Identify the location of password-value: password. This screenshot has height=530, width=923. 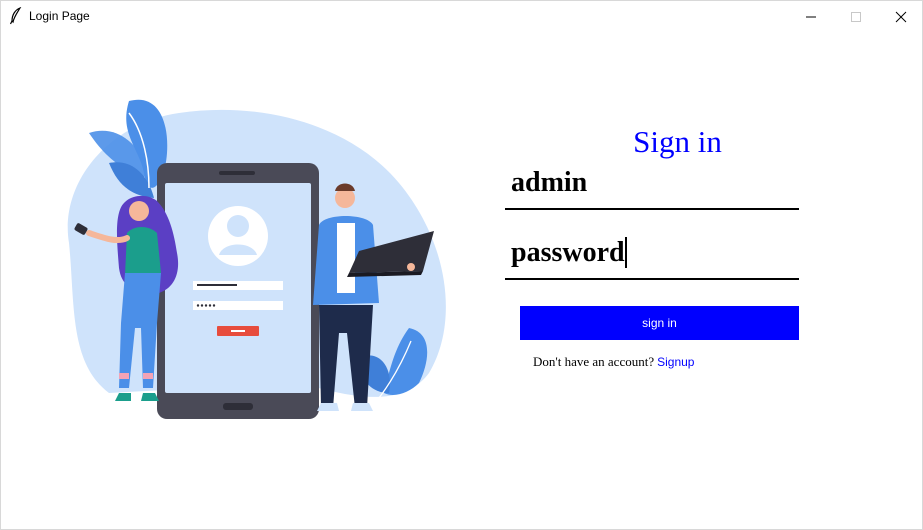
(568, 252).